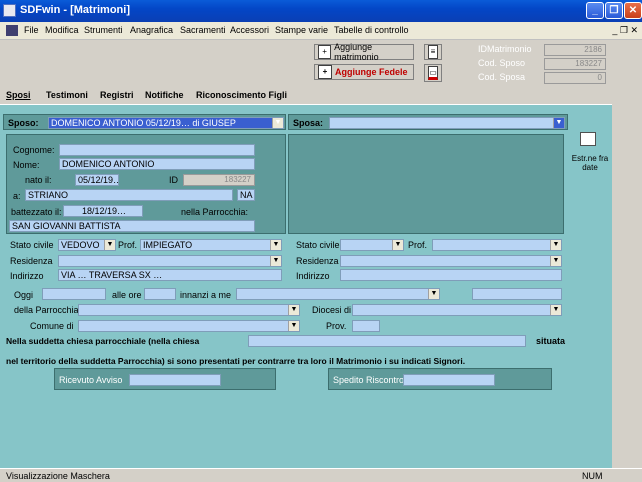  I want to click on tab-registri: Registri, so click(117, 95).